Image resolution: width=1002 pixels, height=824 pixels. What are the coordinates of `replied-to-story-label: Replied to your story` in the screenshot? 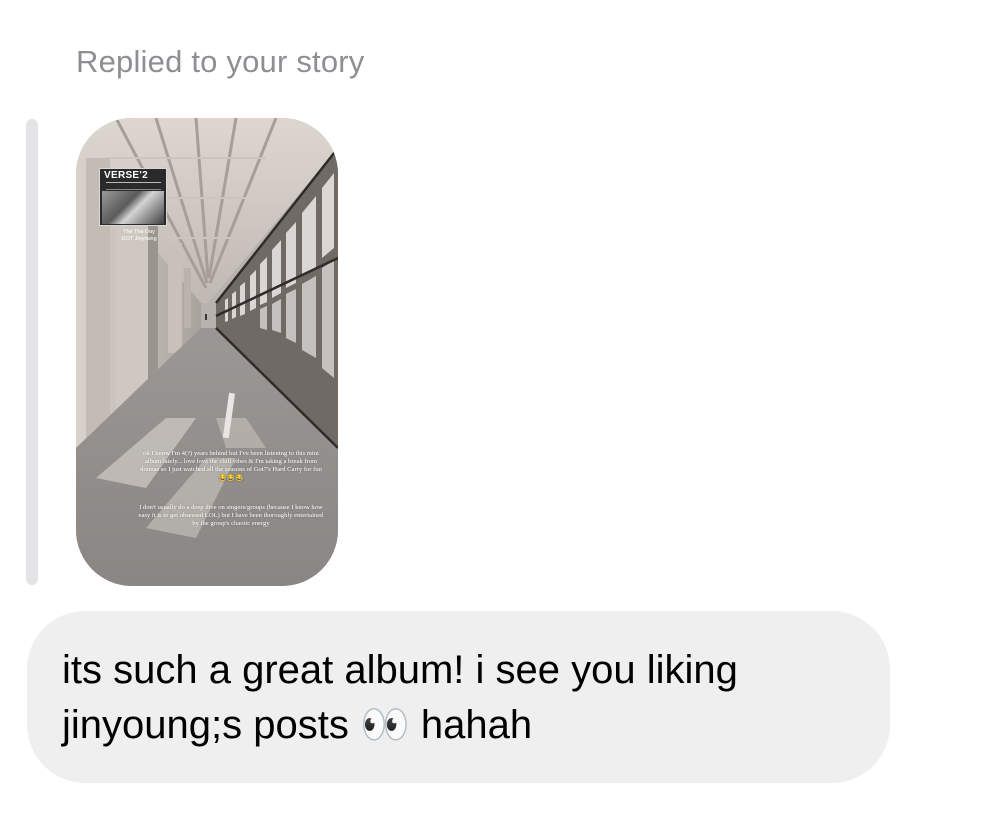 It's located at (220, 61).